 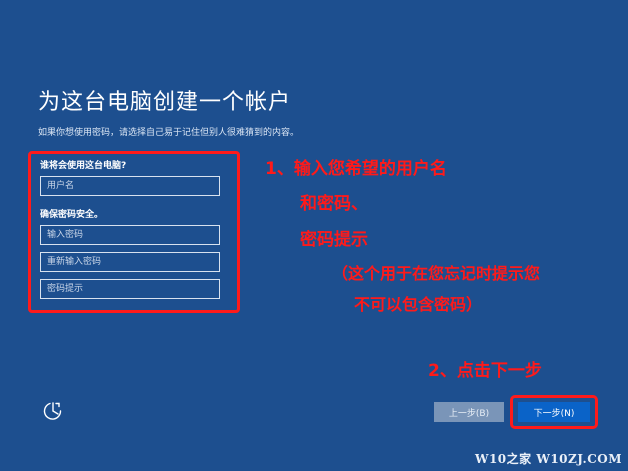 I want to click on page-subtitle: 如果你想使用密码，请选择自己易于记住但别人很难猜到的内容。, so click(x=169, y=133).